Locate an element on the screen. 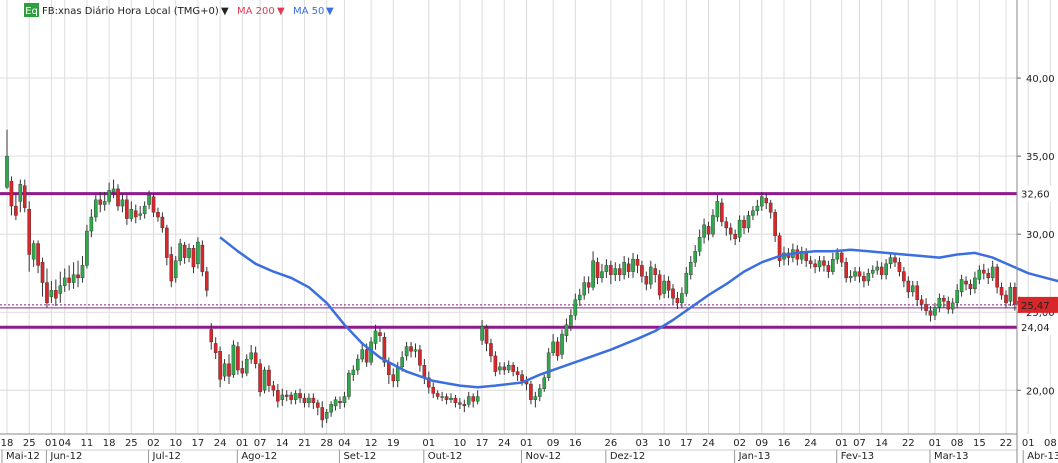 This screenshot has height=463, width=1058. legend-ma200-dropdown-icon: ▼ is located at coordinates (281, 11).